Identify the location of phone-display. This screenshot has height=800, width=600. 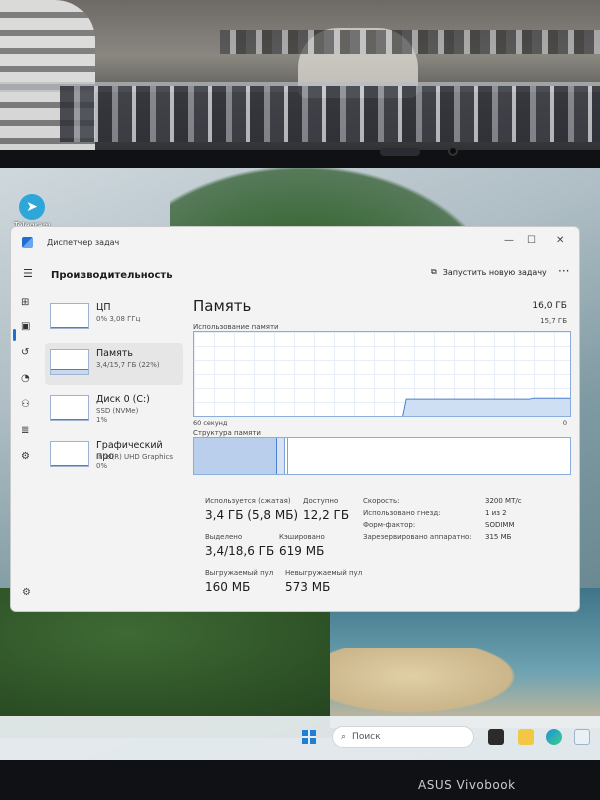
(330, 114).